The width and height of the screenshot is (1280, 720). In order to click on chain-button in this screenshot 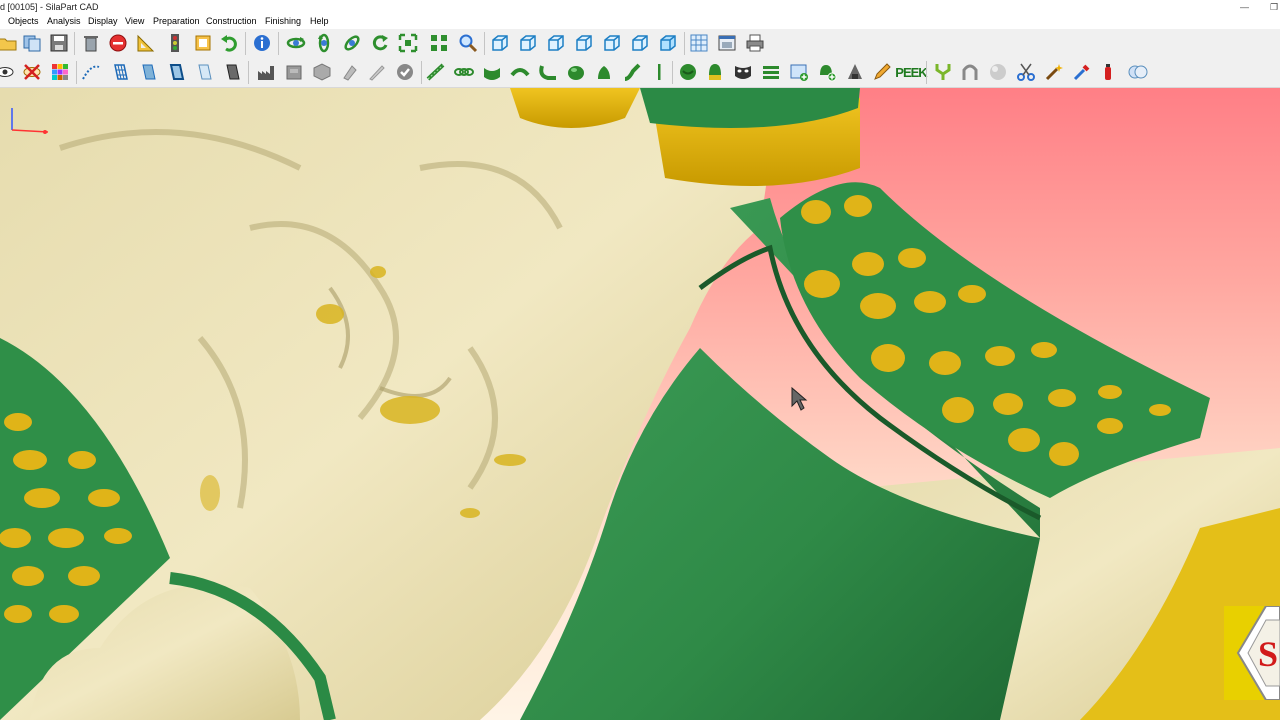, I will do `click(464, 72)`.